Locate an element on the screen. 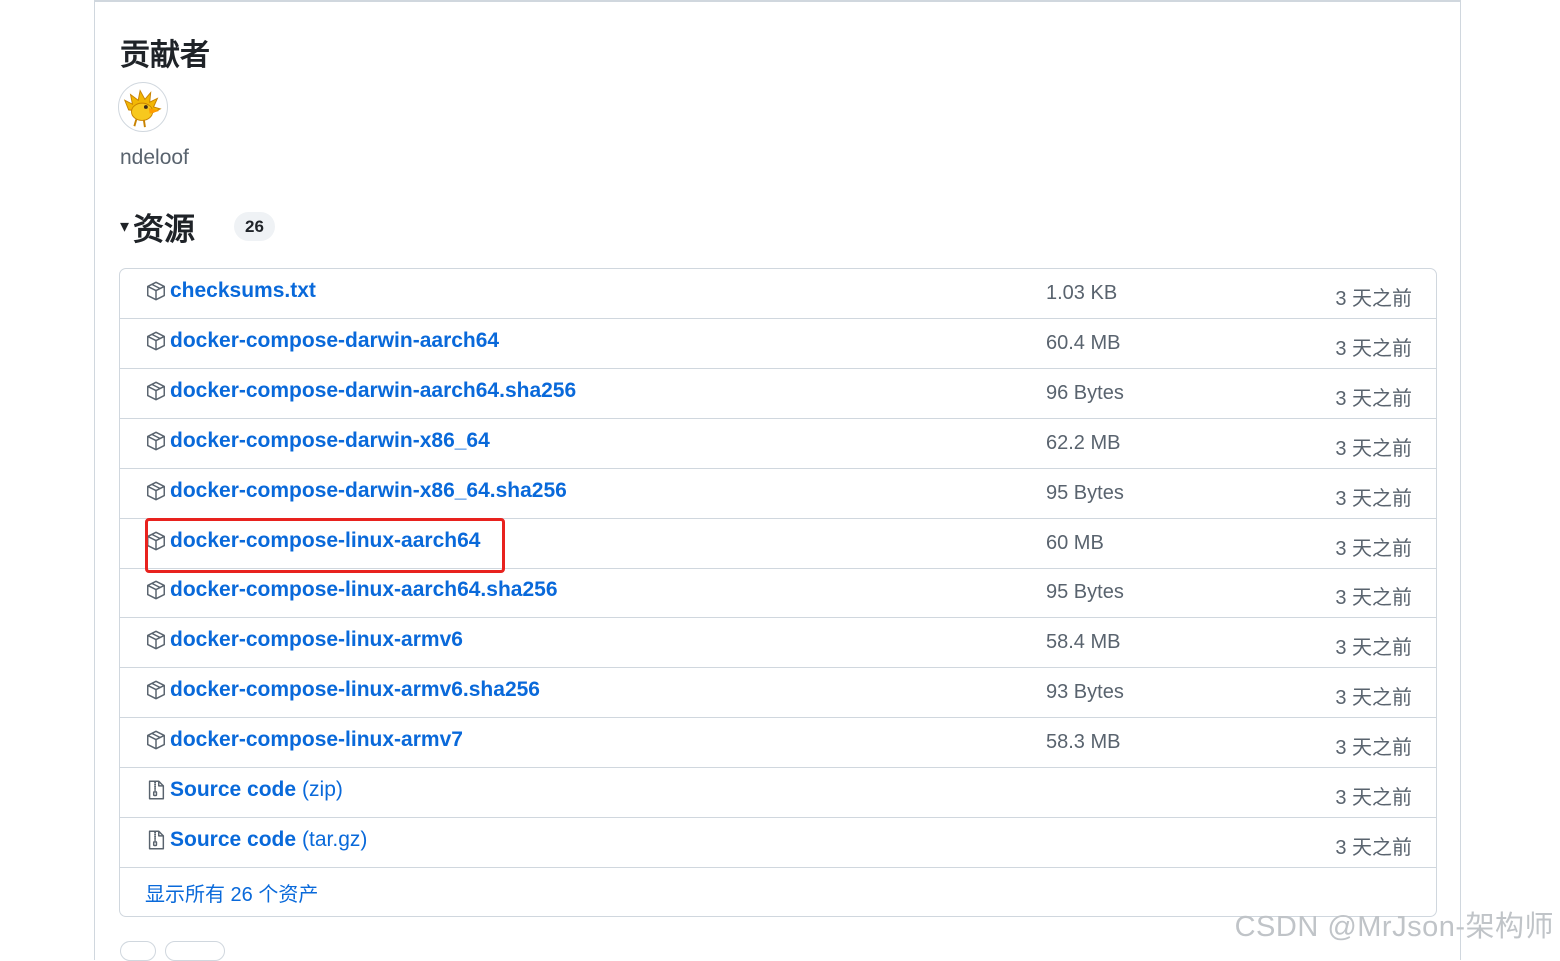 The height and width of the screenshot is (961, 1560). asset-name: docker-compose-linux-armv6.sha256 is located at coordinates (355, 690).